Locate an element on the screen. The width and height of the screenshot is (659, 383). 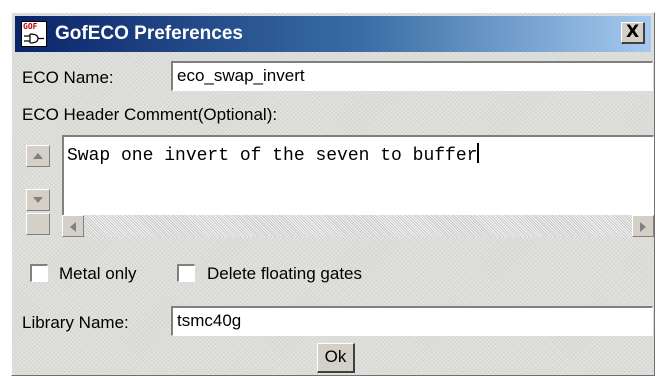
eco-header-label: ECO Header Comment(Optional): is located at coordinates (150, 114).